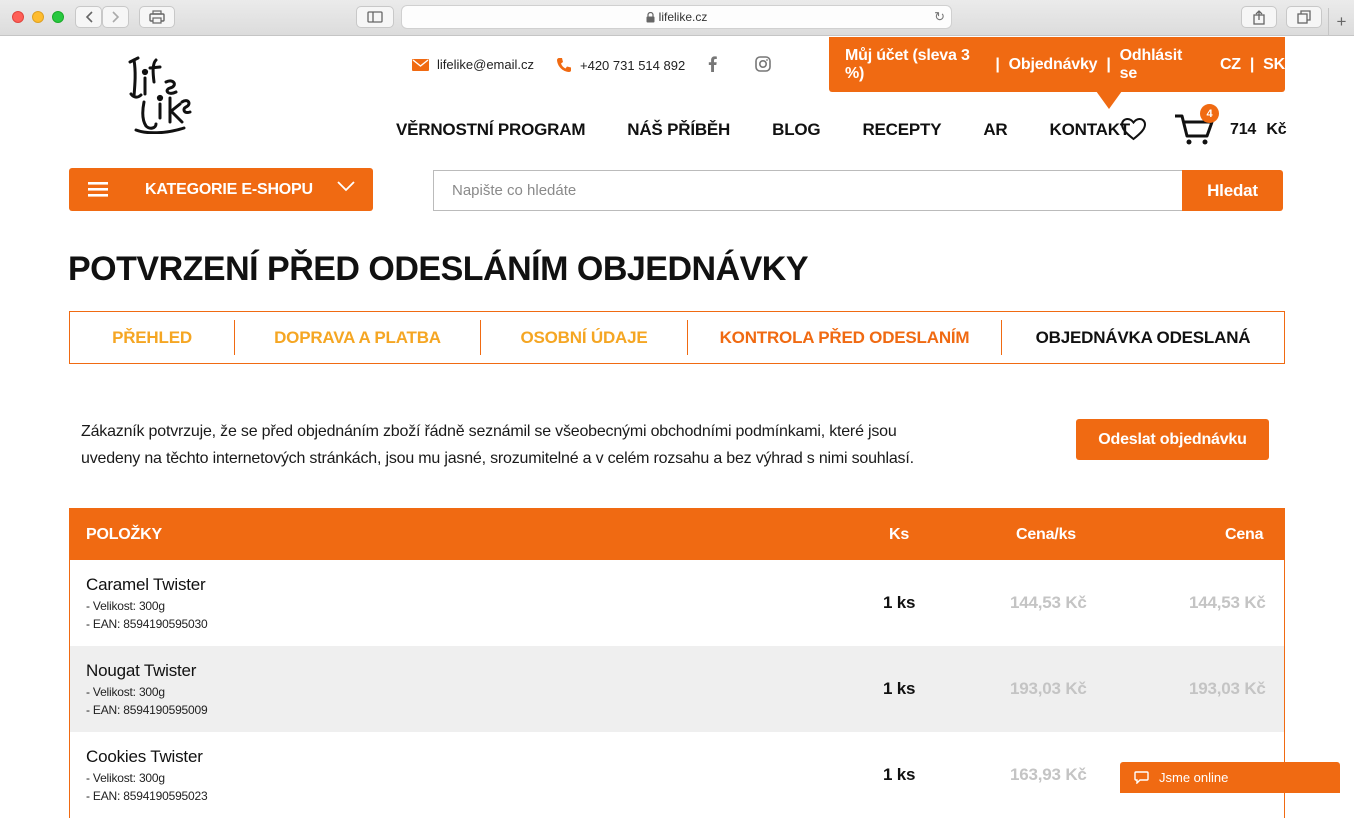 The image size is (1354, 818). I want to click on chevron-right-icon, so click(115, 17).